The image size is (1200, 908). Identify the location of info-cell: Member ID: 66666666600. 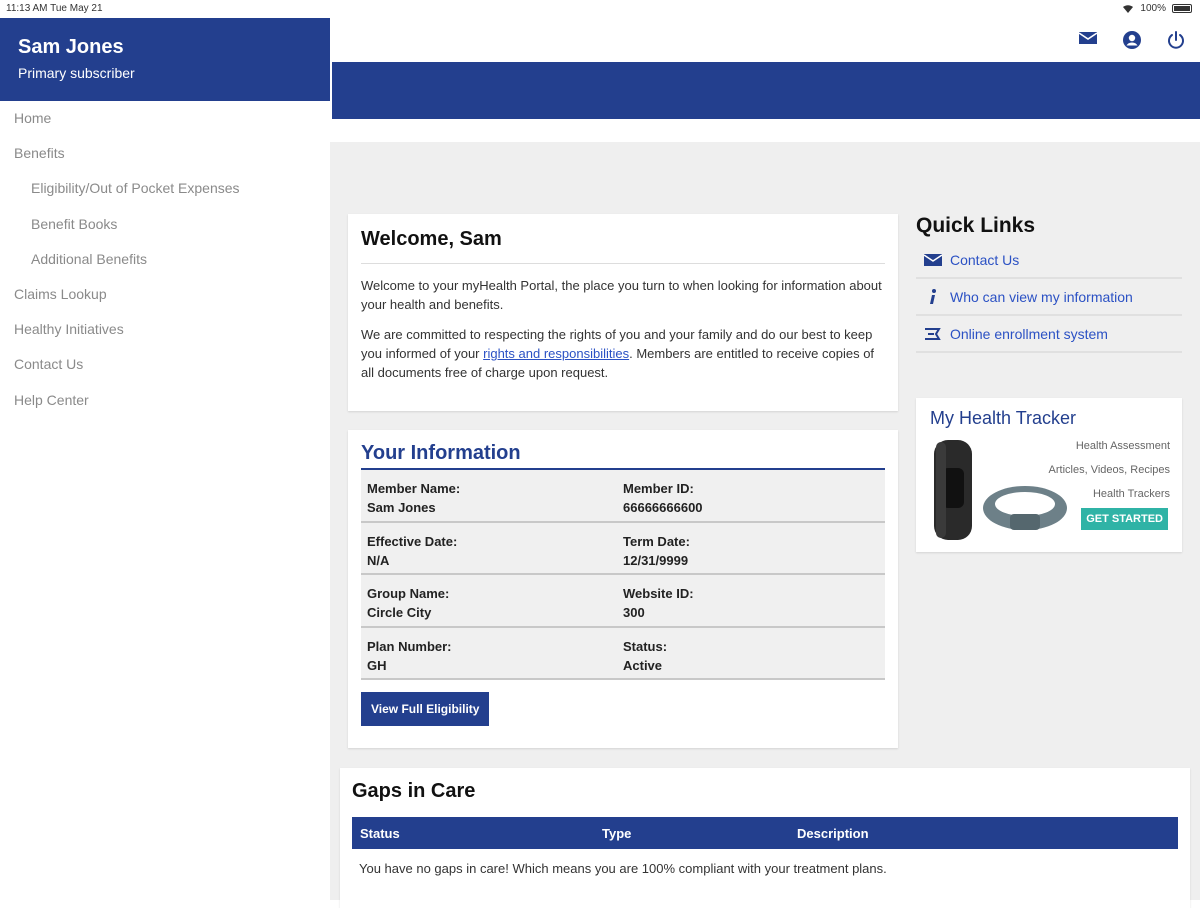
(751, 497).